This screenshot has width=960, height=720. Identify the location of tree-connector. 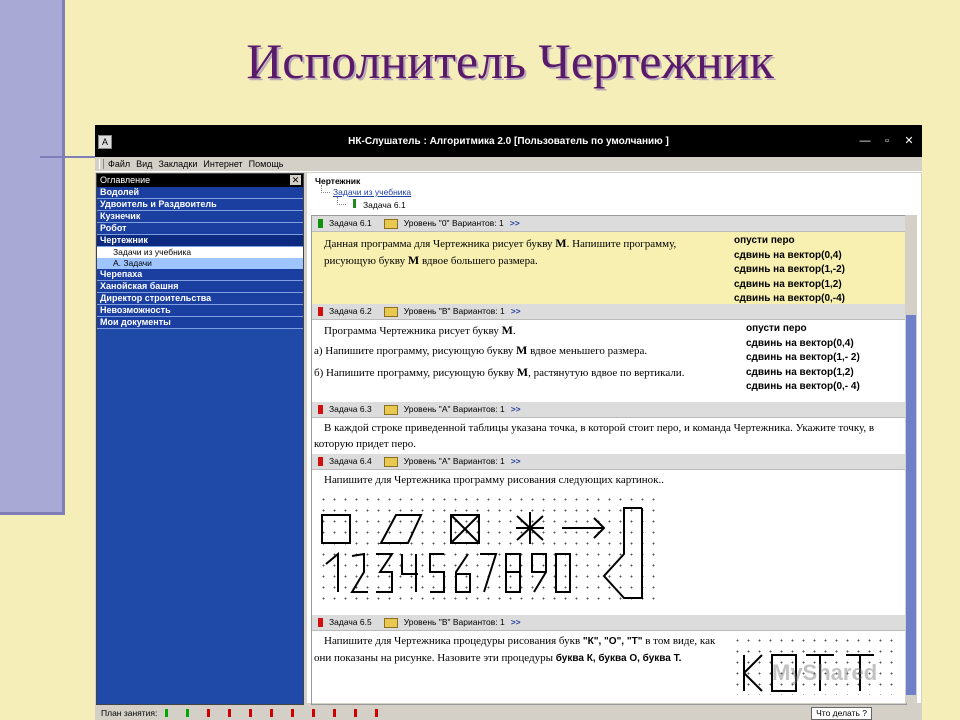
(325, 189).